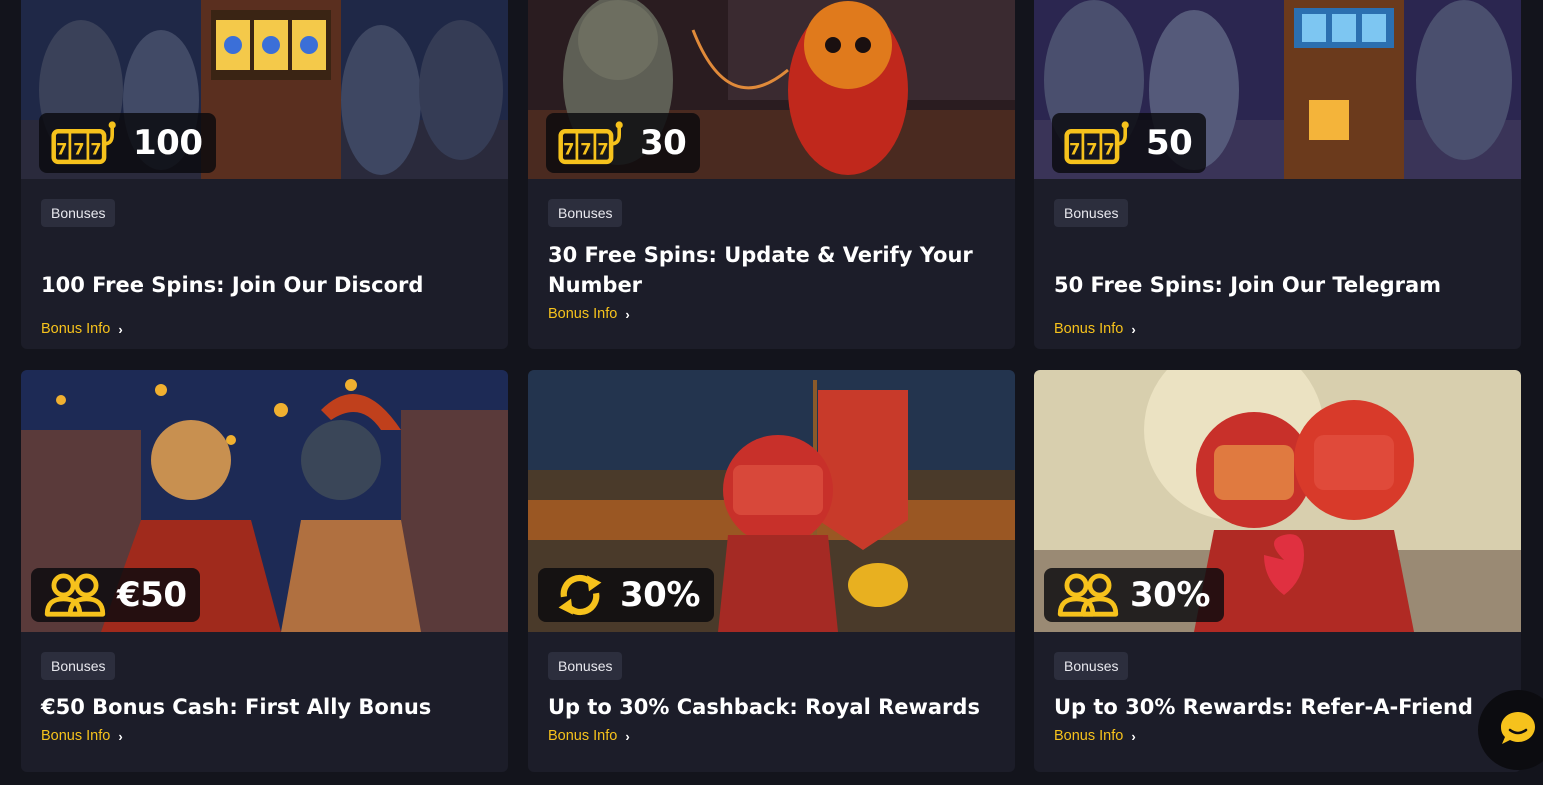  I want to click on bonus-title: 100 Free Spins: Join Our Discord, so click(264, 285).